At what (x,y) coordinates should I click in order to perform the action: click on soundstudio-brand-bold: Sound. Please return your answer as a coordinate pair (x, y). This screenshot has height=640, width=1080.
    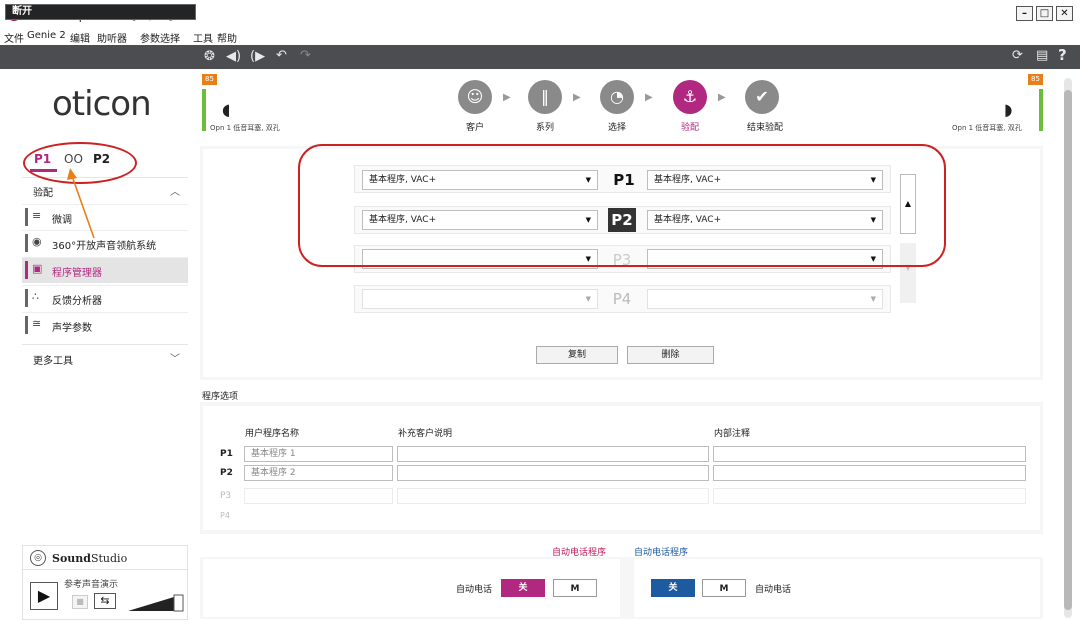
    Looking at the image, I should click on (71, 558).